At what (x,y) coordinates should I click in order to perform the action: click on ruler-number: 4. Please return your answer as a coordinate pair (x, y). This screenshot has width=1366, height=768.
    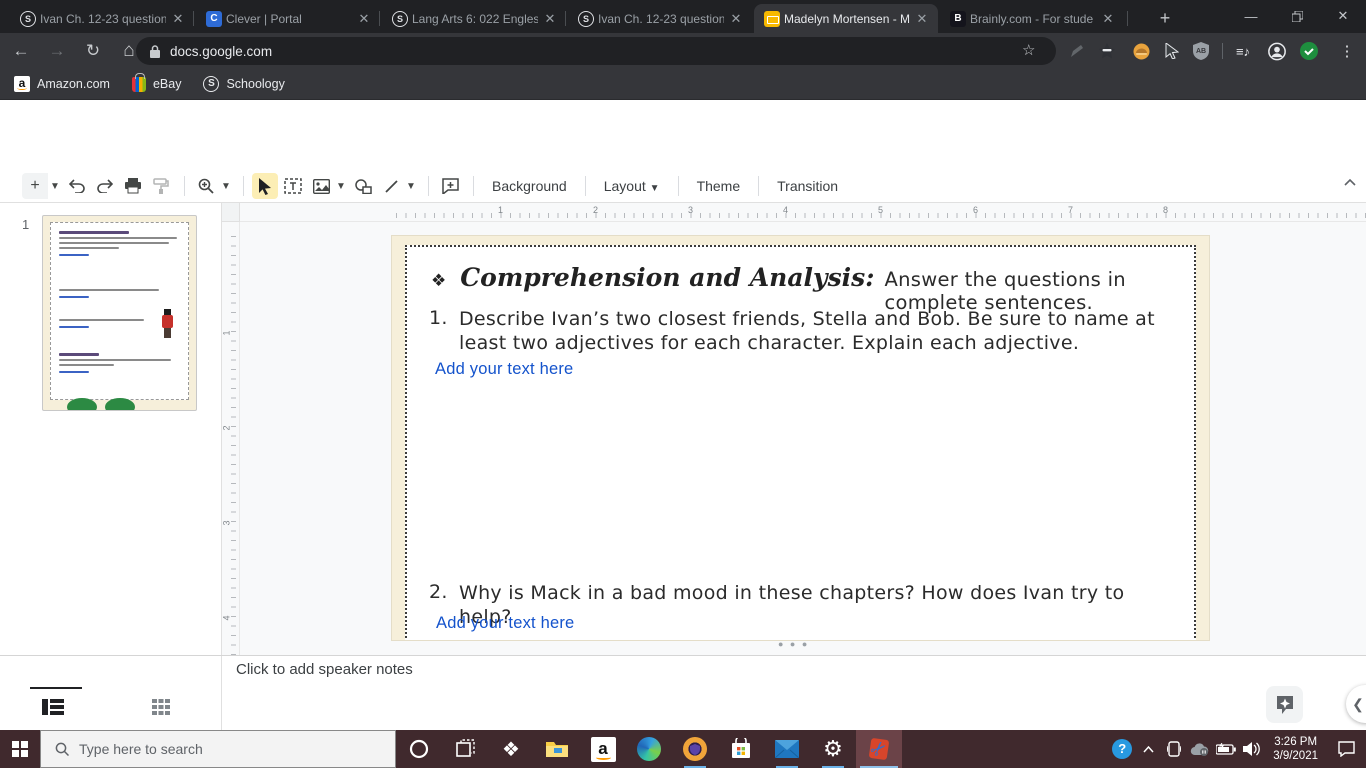
    Looking at the image, I should click on (226, 618).